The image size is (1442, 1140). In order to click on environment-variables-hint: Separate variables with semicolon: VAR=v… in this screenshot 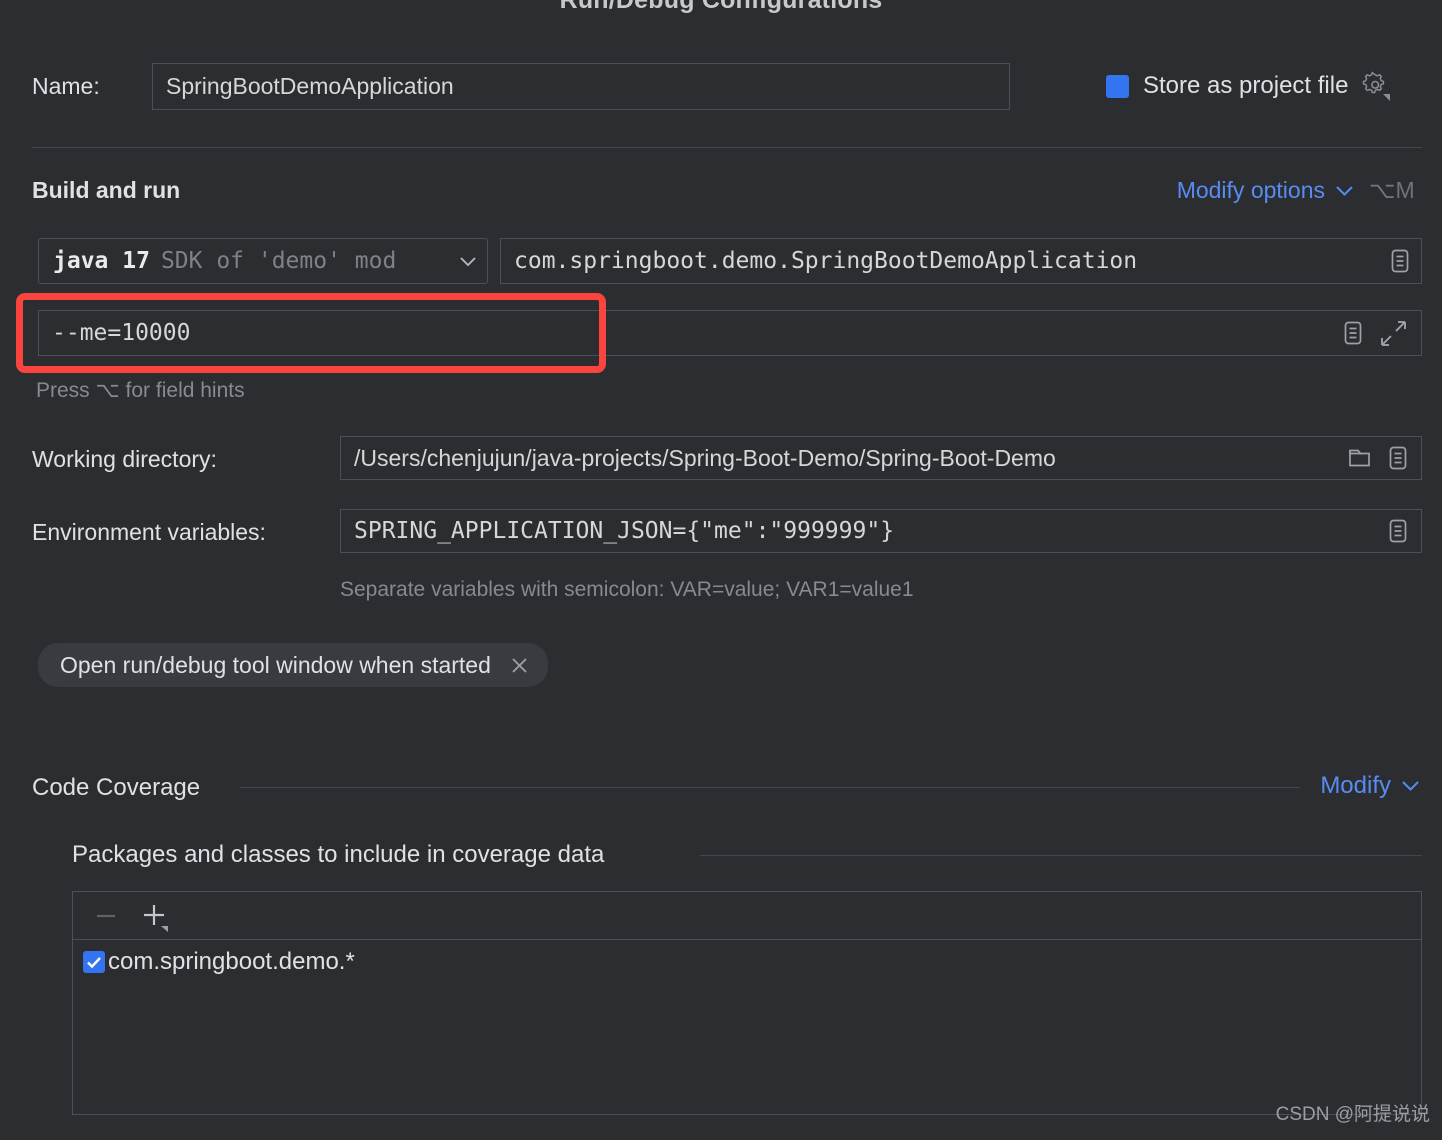, I will do `click(627, 589)`.